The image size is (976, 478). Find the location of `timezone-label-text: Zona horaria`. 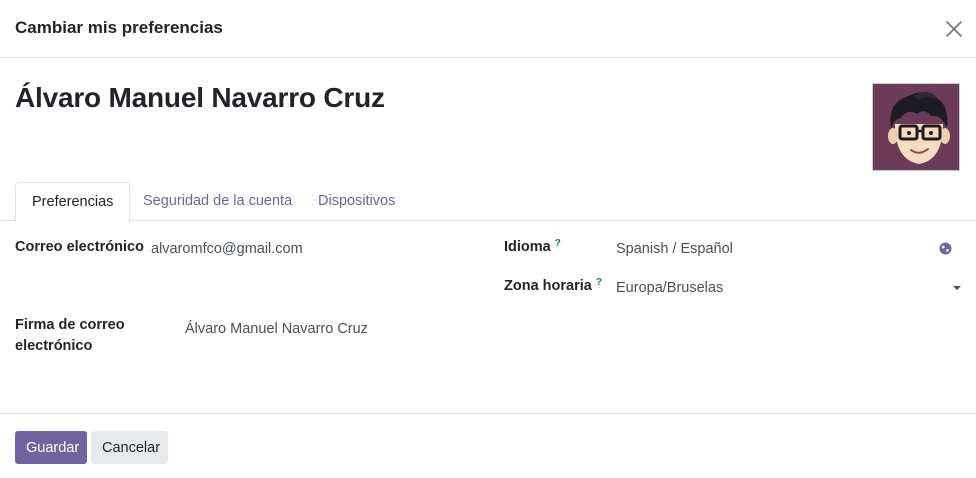

timezone-label-text: Zona horaria is located at coordinates (548, 286).